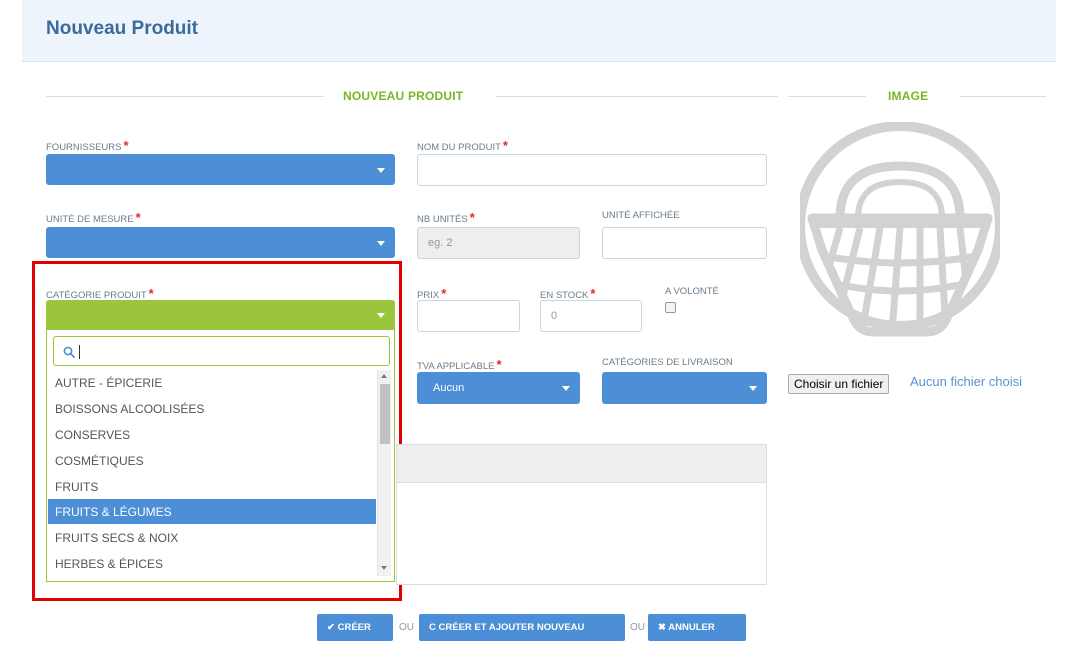 The width and height of the screenshot is (1080, 656). What do you see at coordinates (592, 170) in the screenshot?
I see `nom-produit-input` at bounding box center [592, 170].